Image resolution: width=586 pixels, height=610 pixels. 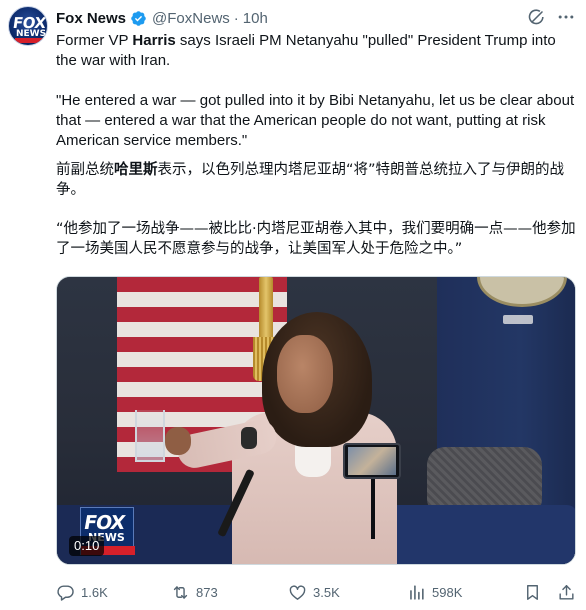 I want to click on reply-icon, so click(x=65, y=592).